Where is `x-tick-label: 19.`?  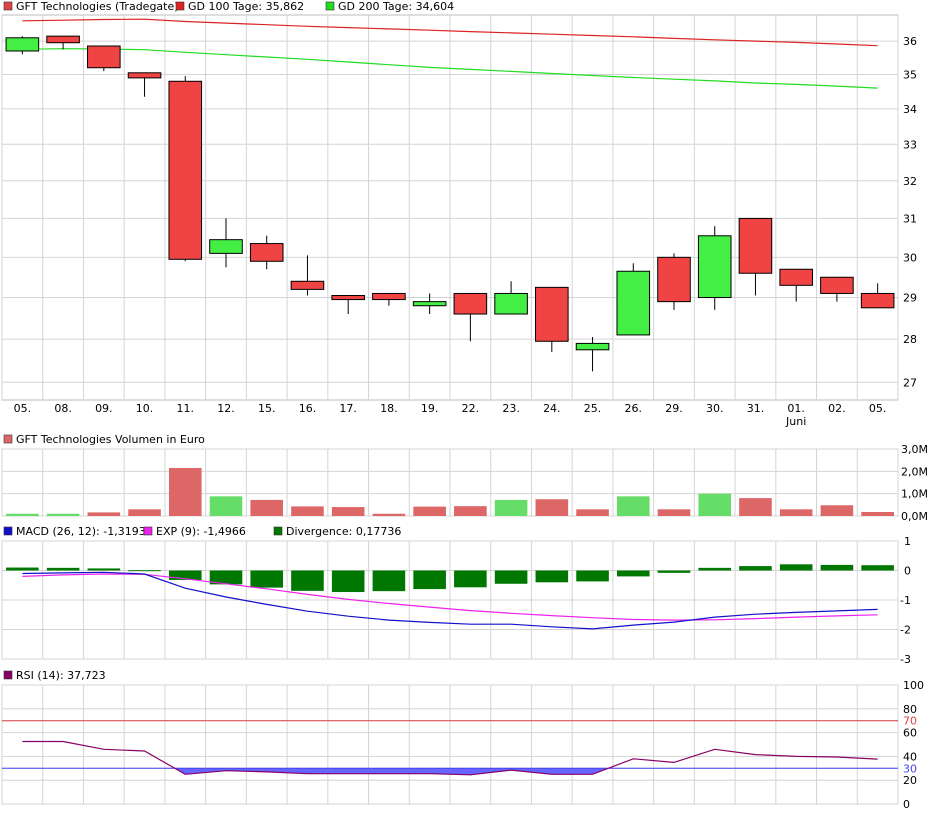 x-tick-label: 19. is located at coordinates (430, 408).